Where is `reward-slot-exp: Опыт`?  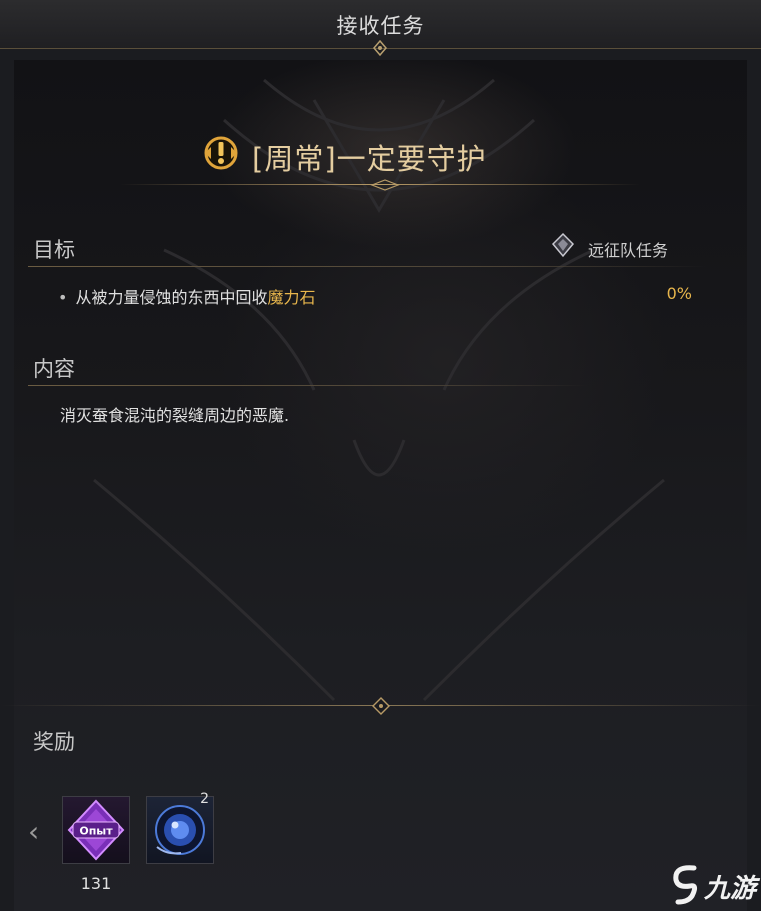 reward-slot-exp: Опыт is located at coordinates (96, 830).